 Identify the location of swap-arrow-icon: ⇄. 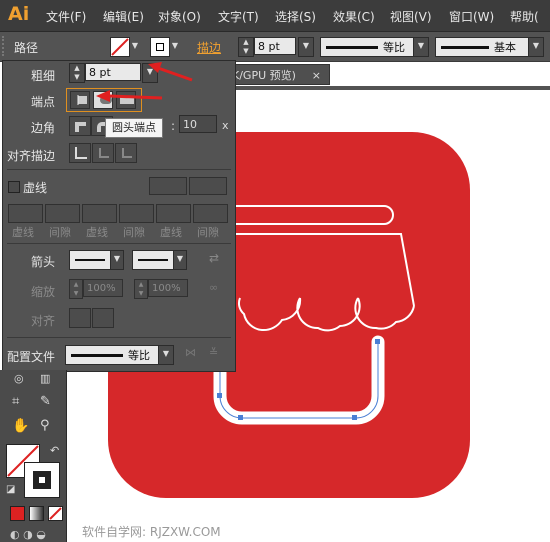
(214, 258).